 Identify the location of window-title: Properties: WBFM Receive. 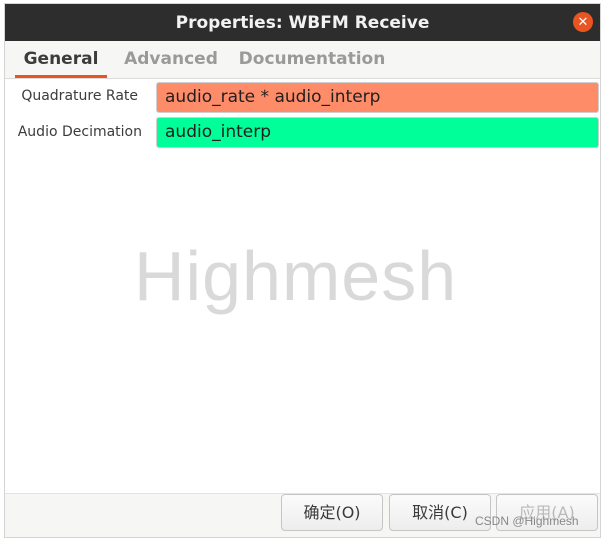
(302, 22).